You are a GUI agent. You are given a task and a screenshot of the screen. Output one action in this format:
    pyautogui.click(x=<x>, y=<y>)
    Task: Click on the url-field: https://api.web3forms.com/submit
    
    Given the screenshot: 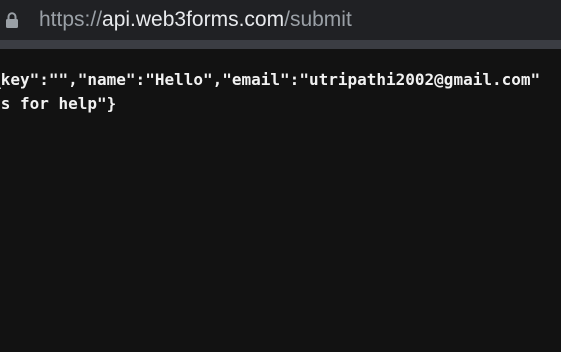 What is the action you would take?
    pyautogui.click(x=195, y=20)
    